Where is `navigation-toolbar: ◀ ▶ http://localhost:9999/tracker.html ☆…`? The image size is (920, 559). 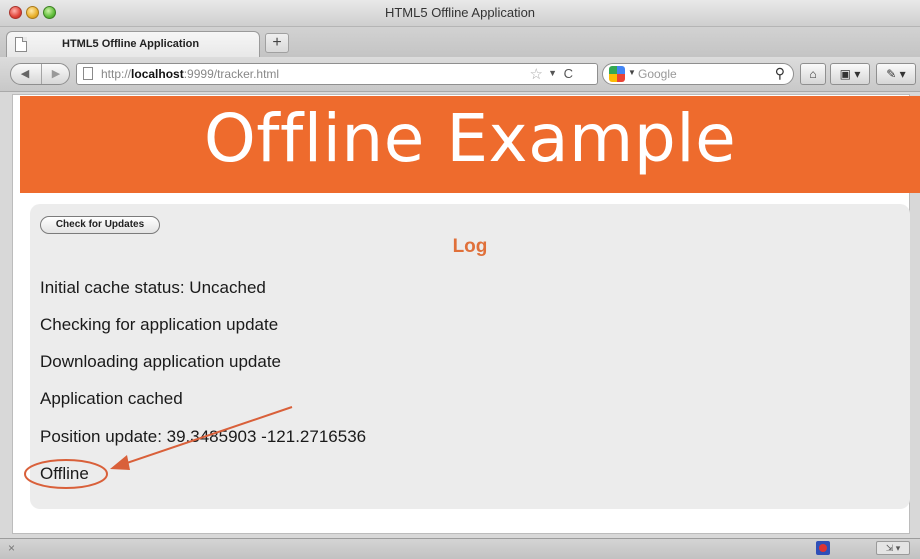
navigation-toolbar: ◀ ▶ http://localhost:9999/tracker.html ☆… is located at coordinates (460, 74).